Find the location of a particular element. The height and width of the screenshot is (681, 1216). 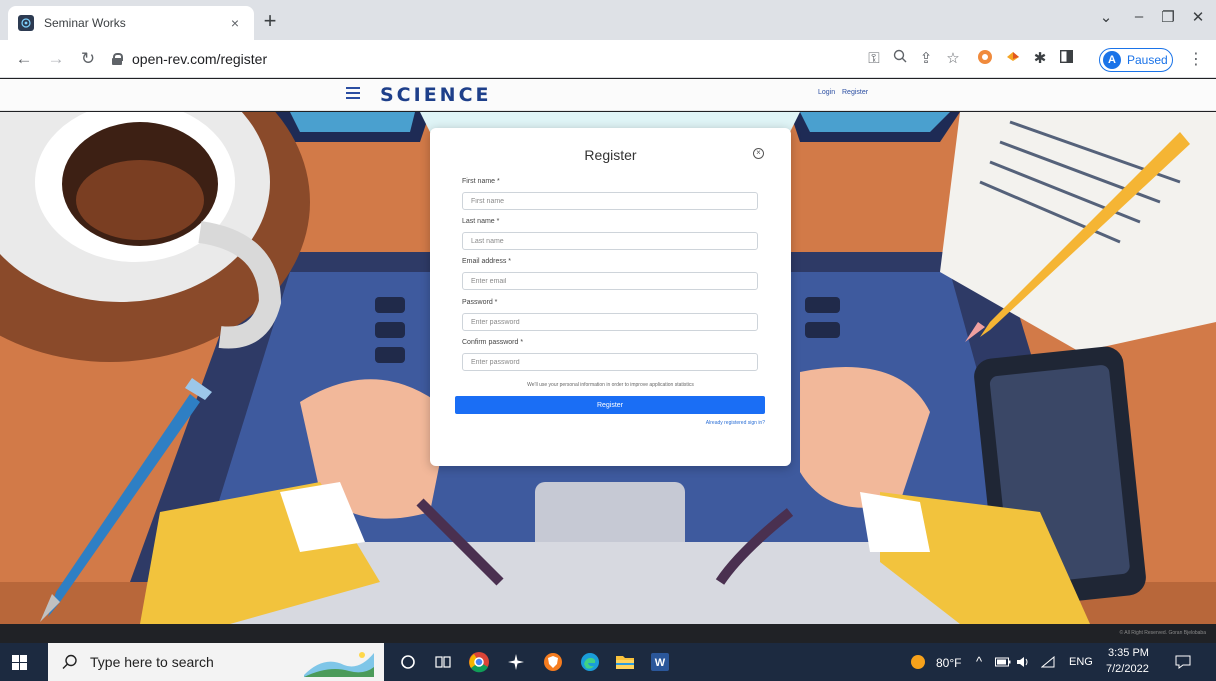

weather-sun-icon is located at coordinates (918, 662).